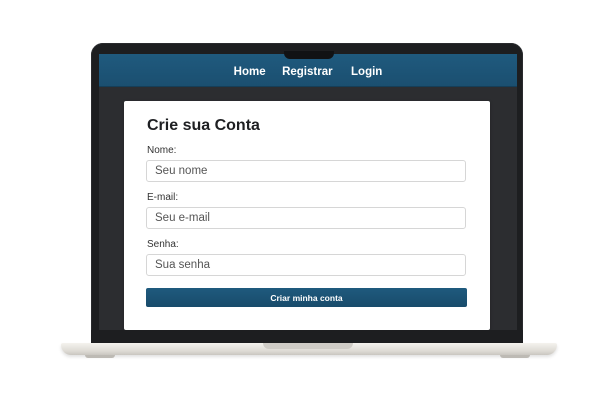 The width and height of the screenshot is (612, 408). What do you see at coordinates (203, 125) in the screenshot?
I see `form-title: Crie sua Conta` at bounding box center [203, 125].